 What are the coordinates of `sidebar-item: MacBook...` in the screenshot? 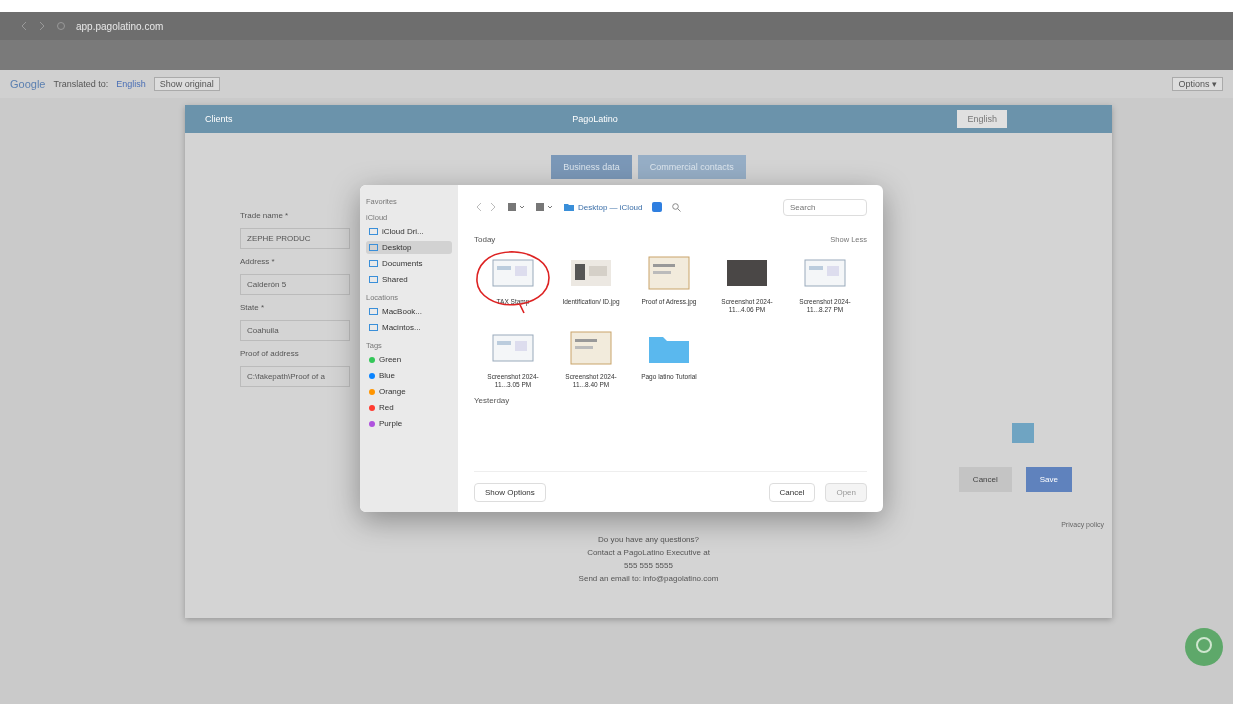 It's located at (409, 311).